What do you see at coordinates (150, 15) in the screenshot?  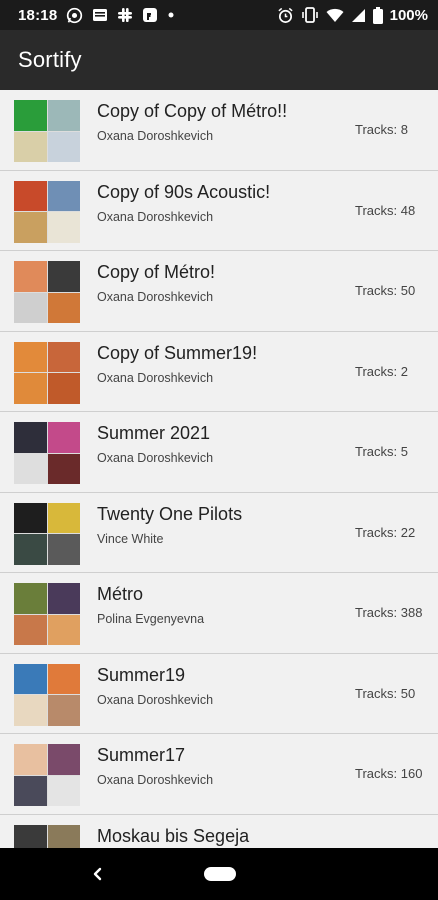 I see `fb-messenger-icon` at bounding box center [150, 15].